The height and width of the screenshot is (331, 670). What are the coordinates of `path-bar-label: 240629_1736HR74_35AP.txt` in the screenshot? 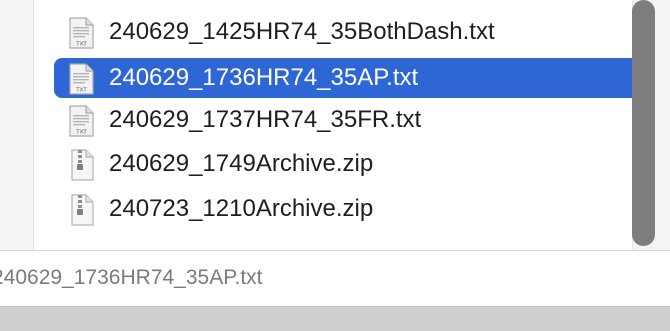 It's located at (131, 278).